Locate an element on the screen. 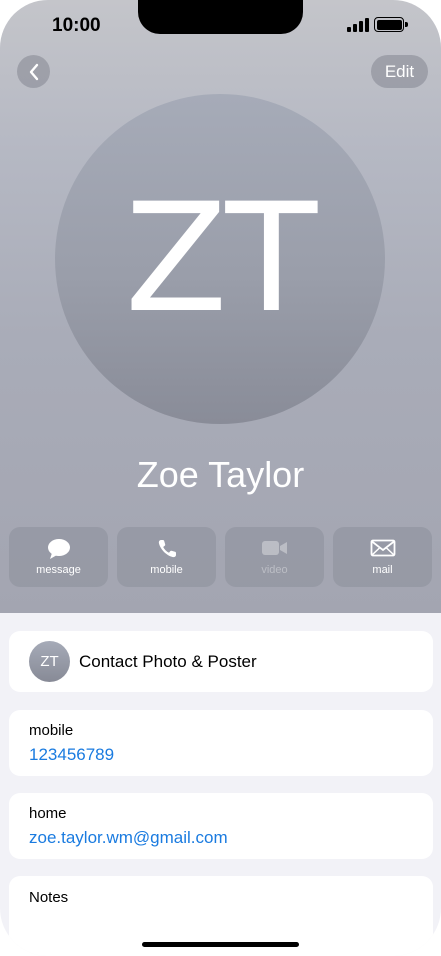  contact-photo-poster-row: ZT Contact Photo & Poster is located at coordinates (221, 661).